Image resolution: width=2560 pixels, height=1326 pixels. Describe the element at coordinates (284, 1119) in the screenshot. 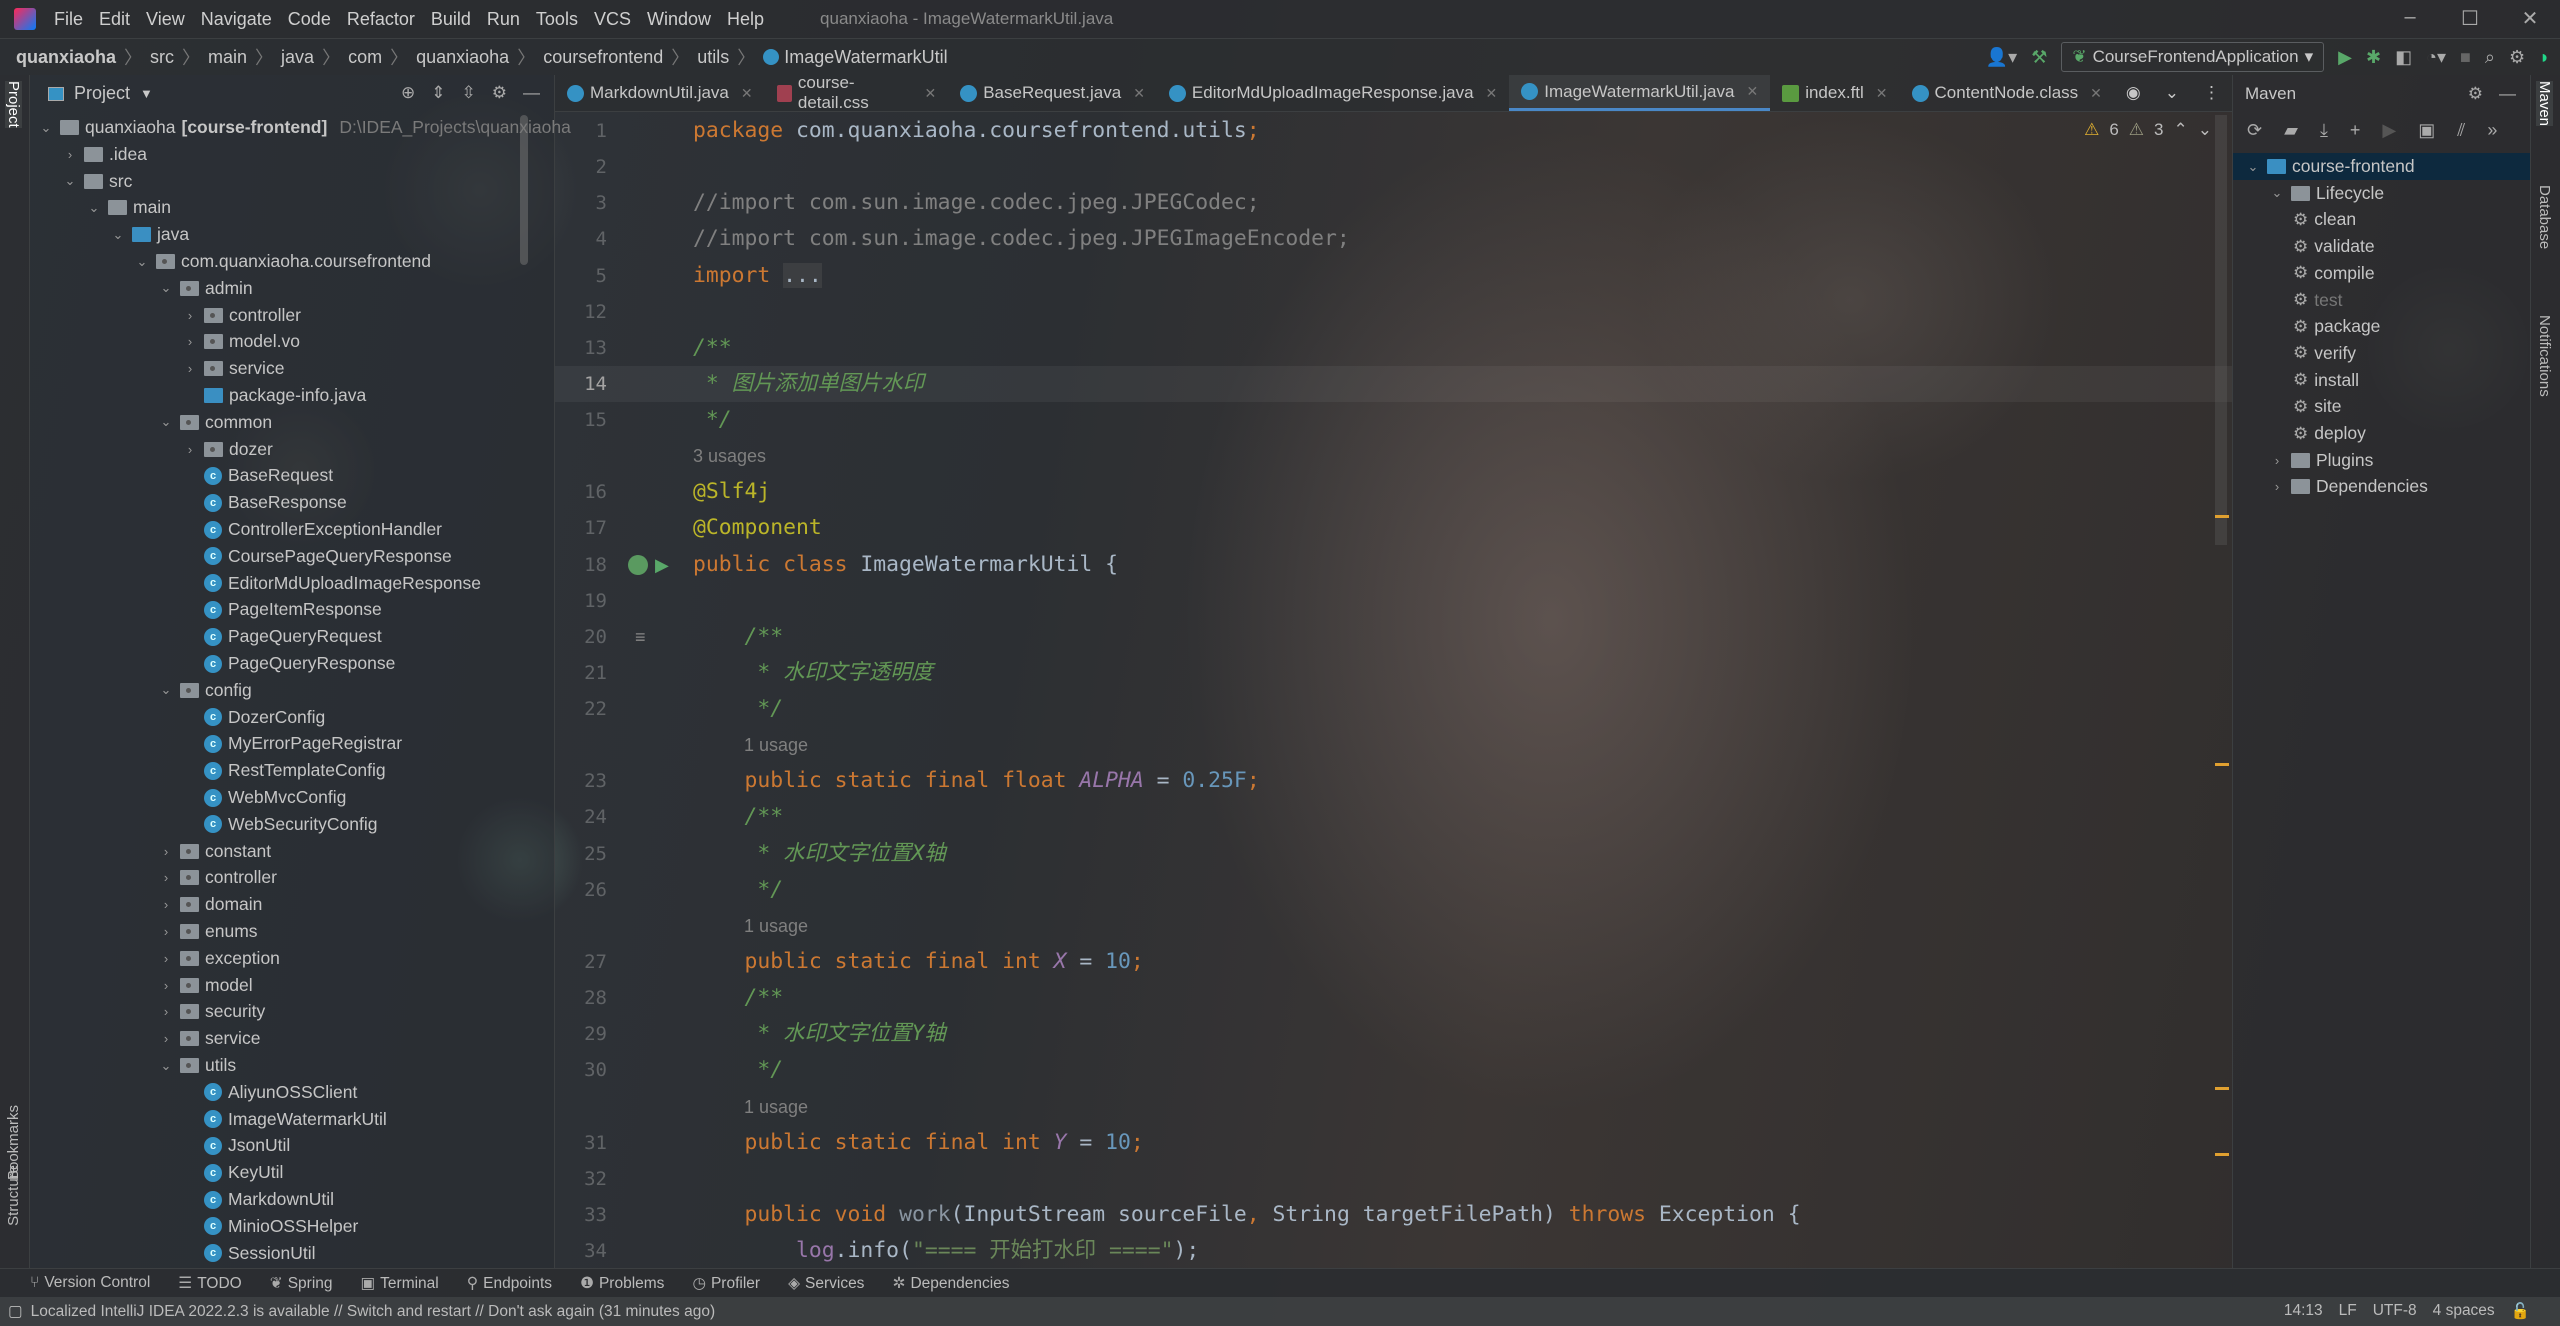

I see `tree-item: c ImageWatermarkUtil` at that location.